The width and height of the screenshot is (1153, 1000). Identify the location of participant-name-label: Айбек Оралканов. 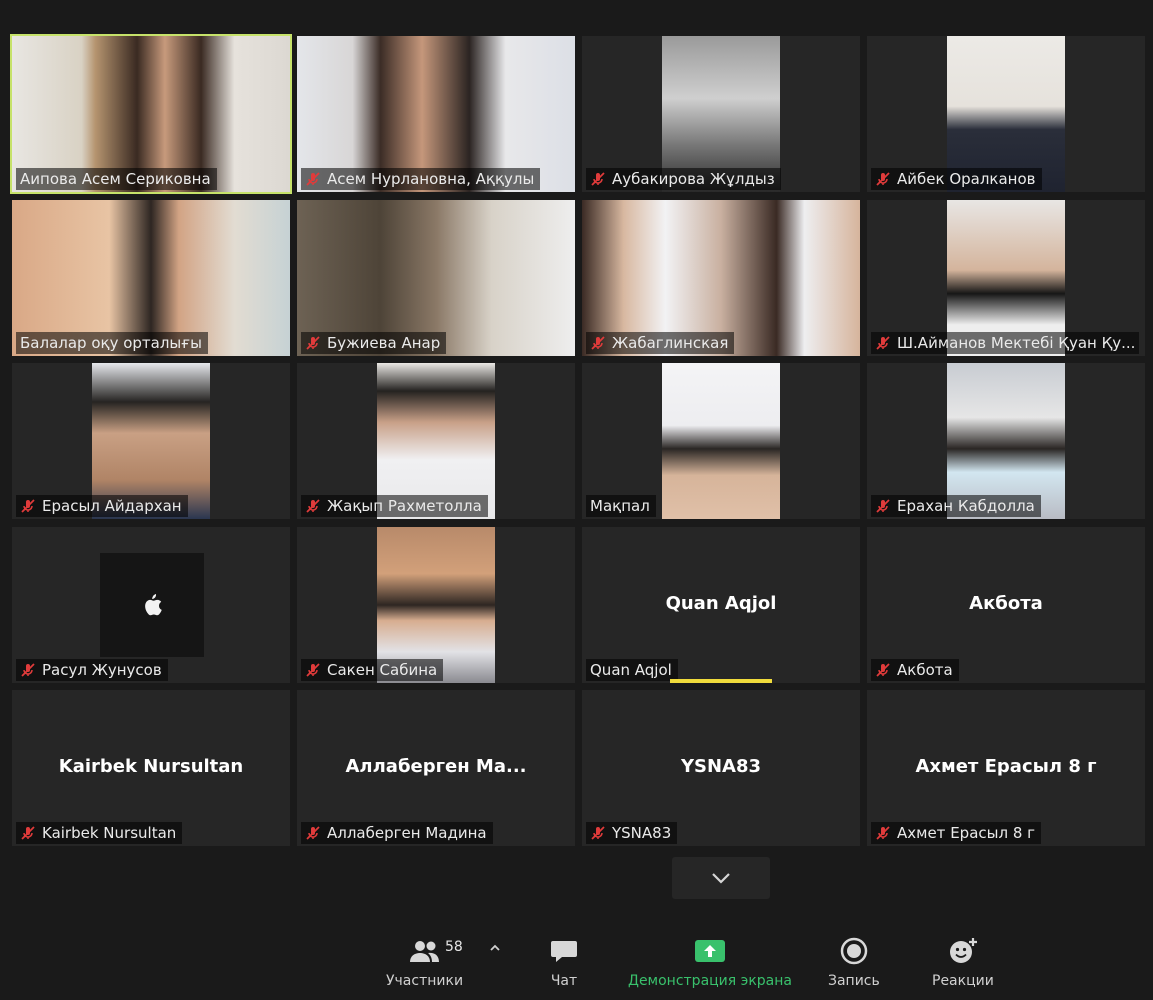
(956, 179).